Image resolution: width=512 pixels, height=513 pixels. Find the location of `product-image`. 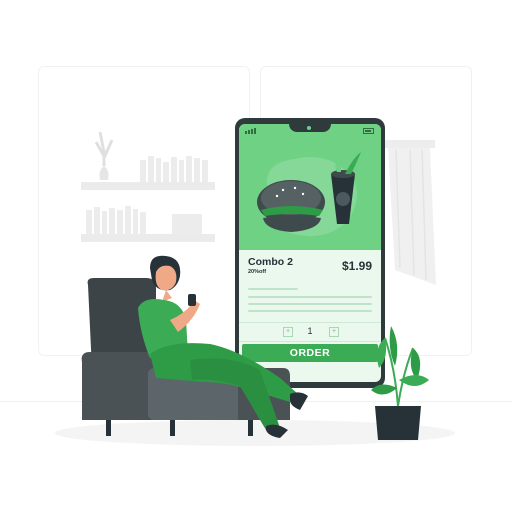

product-image is located at coordinates (310, 194).